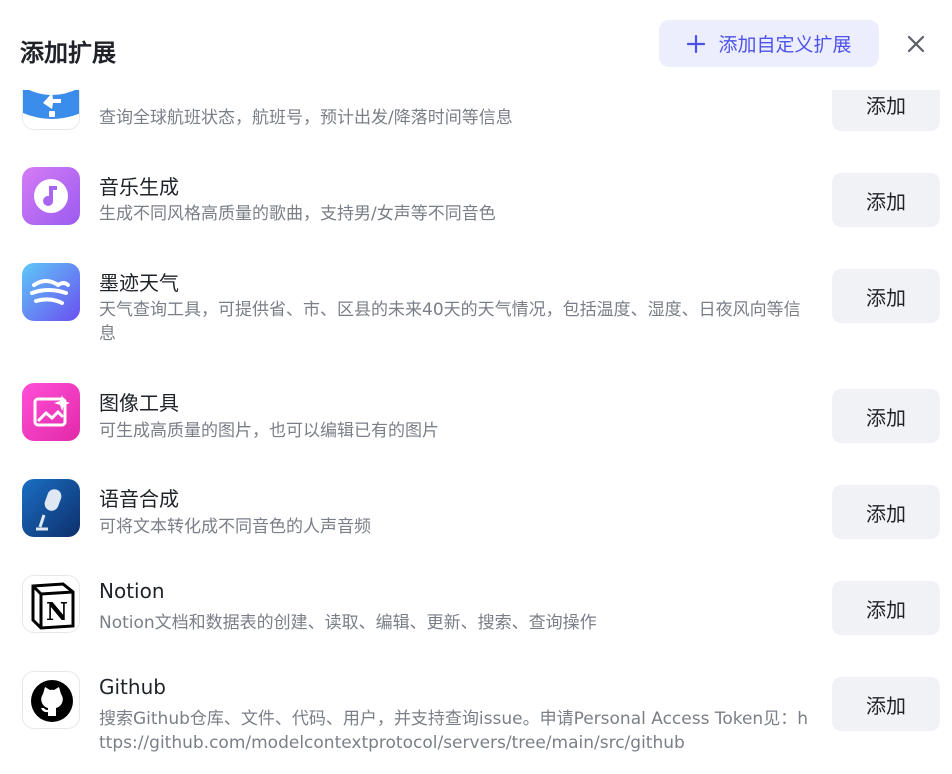 The height and width of the screenshot is (774, 952). Describe the element at coordinates (51, 508) in the screenshot. I see `microphone-icon` at that location.